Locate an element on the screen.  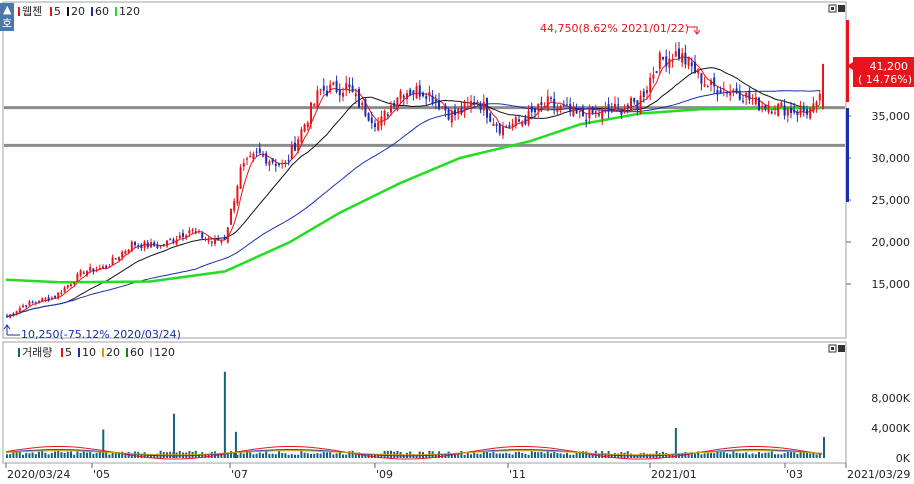
volume-pane-close-icon is located at coordinates (841, 348).